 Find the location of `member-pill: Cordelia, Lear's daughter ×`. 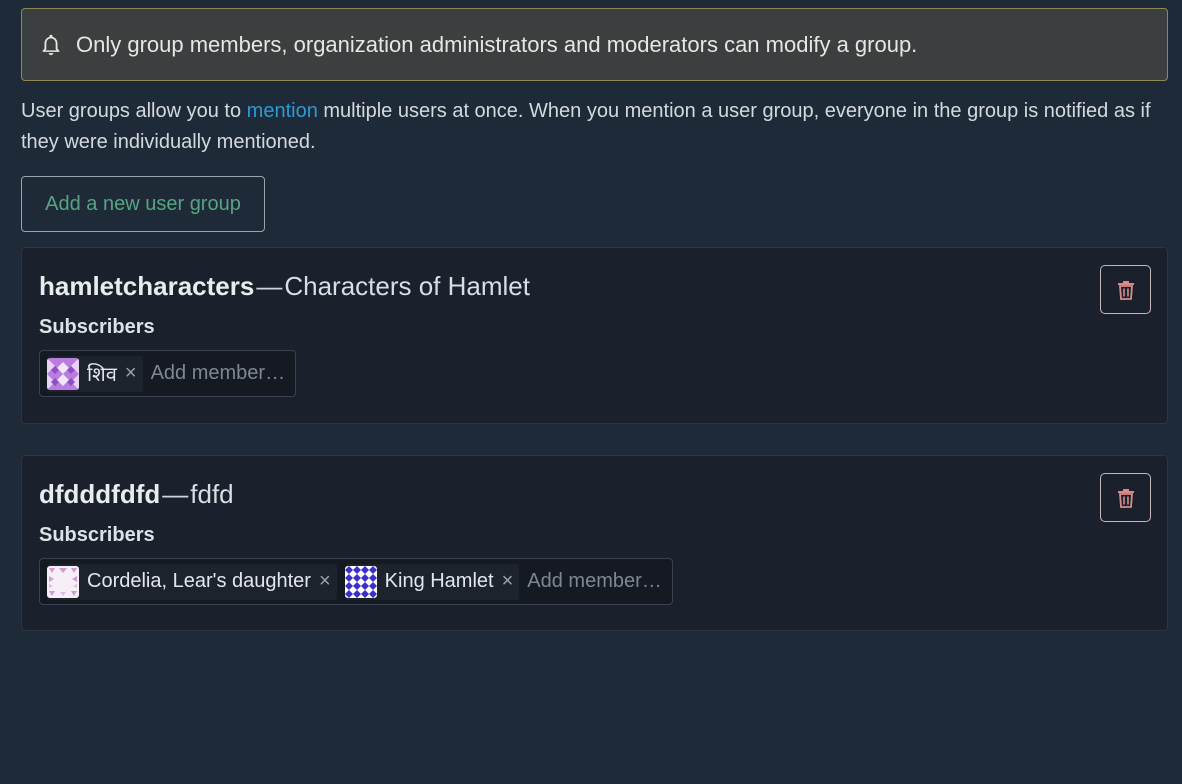

member-pill: Cordelia, Lear's daughter × is located at coordinates (192, 581).